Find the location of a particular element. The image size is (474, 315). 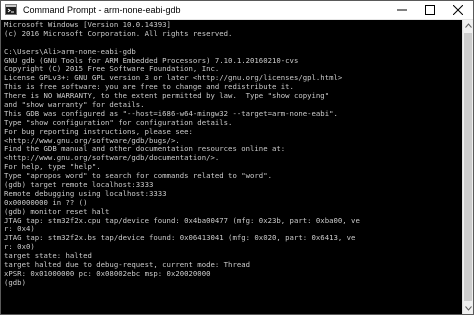

vertical-scrollbar is located at coordinates (467, 167).